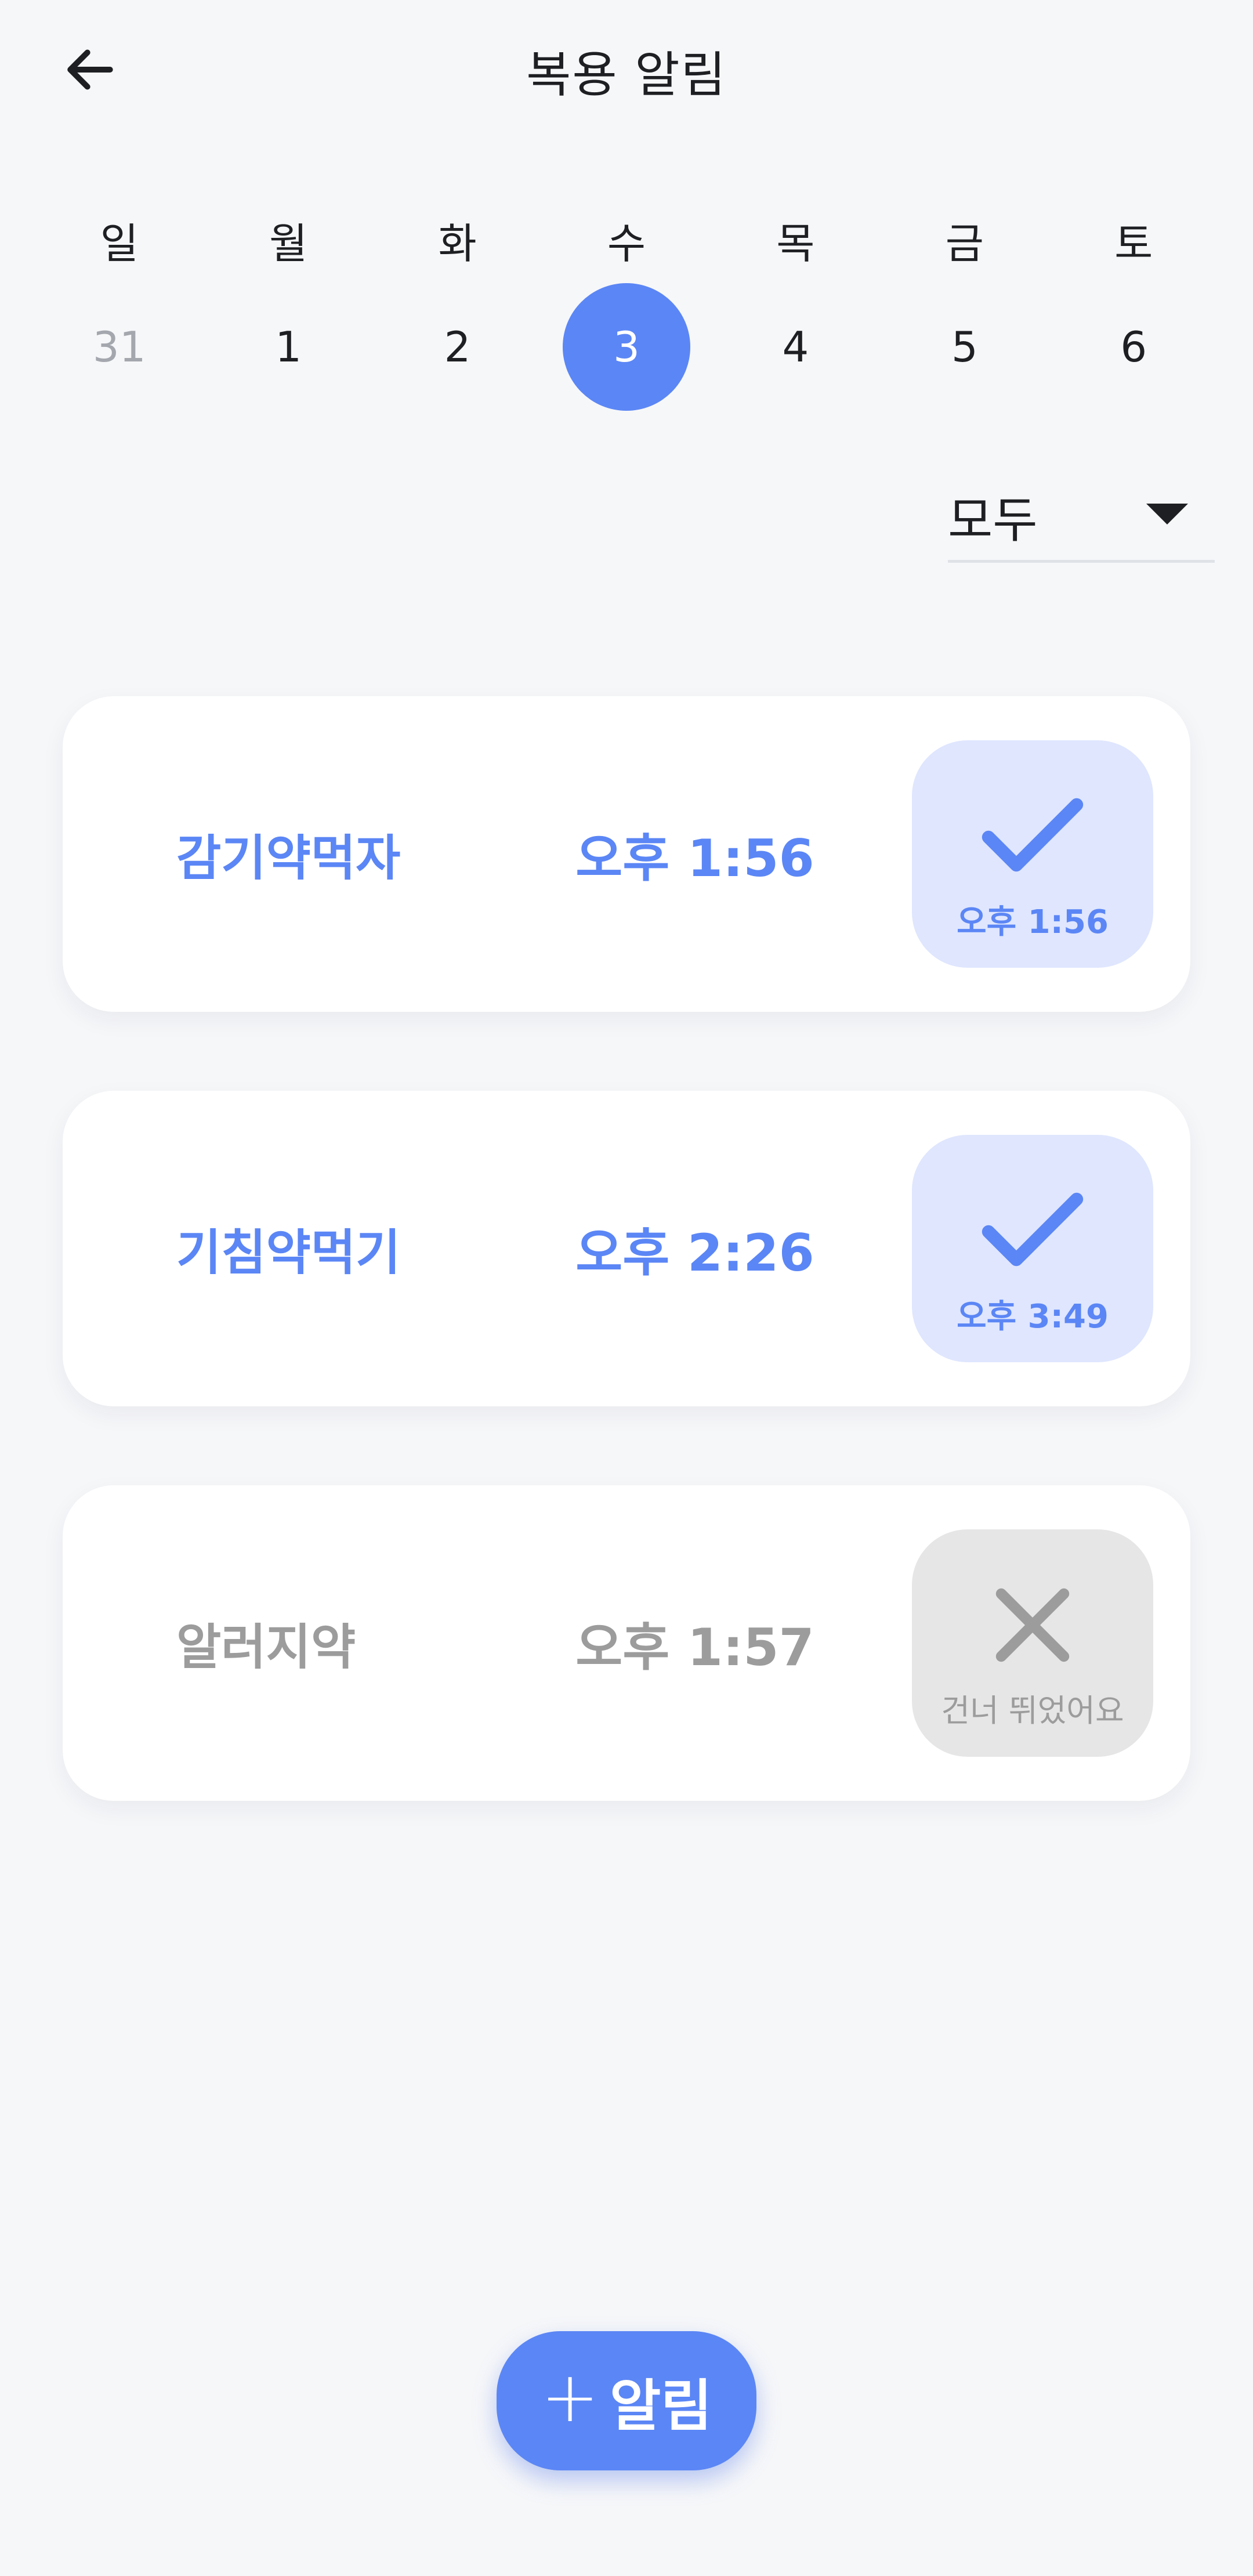 This screenshot has width=1253, height=2576. I want to click on filter-selected-value: 모두, so click(993, 520).